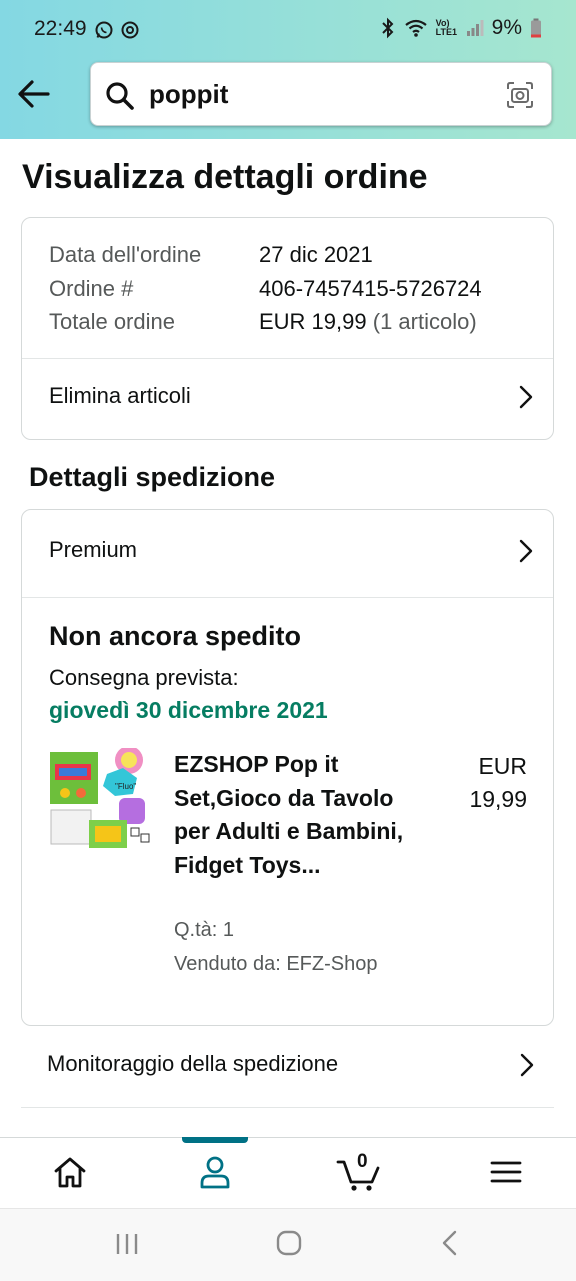  What do you see at coordinates (498, 799) in the screenshot?
I see `price-amount: 19,99` at bounding box center [498, 799].